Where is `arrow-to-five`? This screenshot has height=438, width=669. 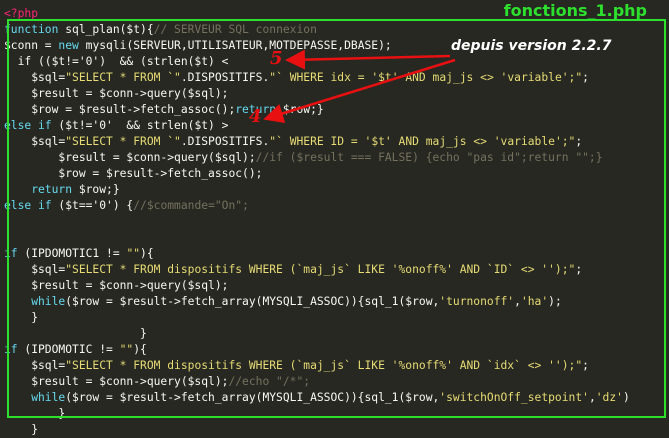 arrow-to-five is located at coordinates (368, 59).